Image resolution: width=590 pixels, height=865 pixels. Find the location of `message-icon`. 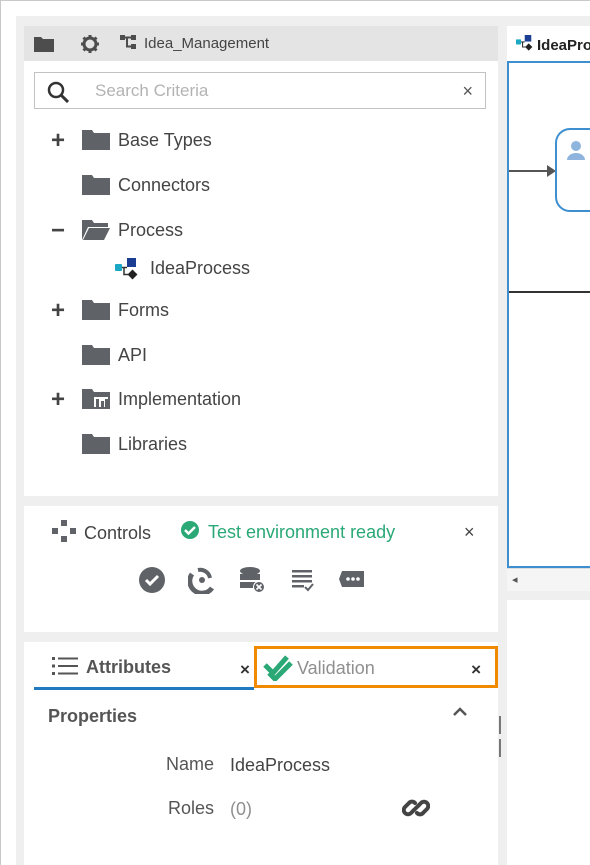

message-icon is located at coordinates (352, 580).